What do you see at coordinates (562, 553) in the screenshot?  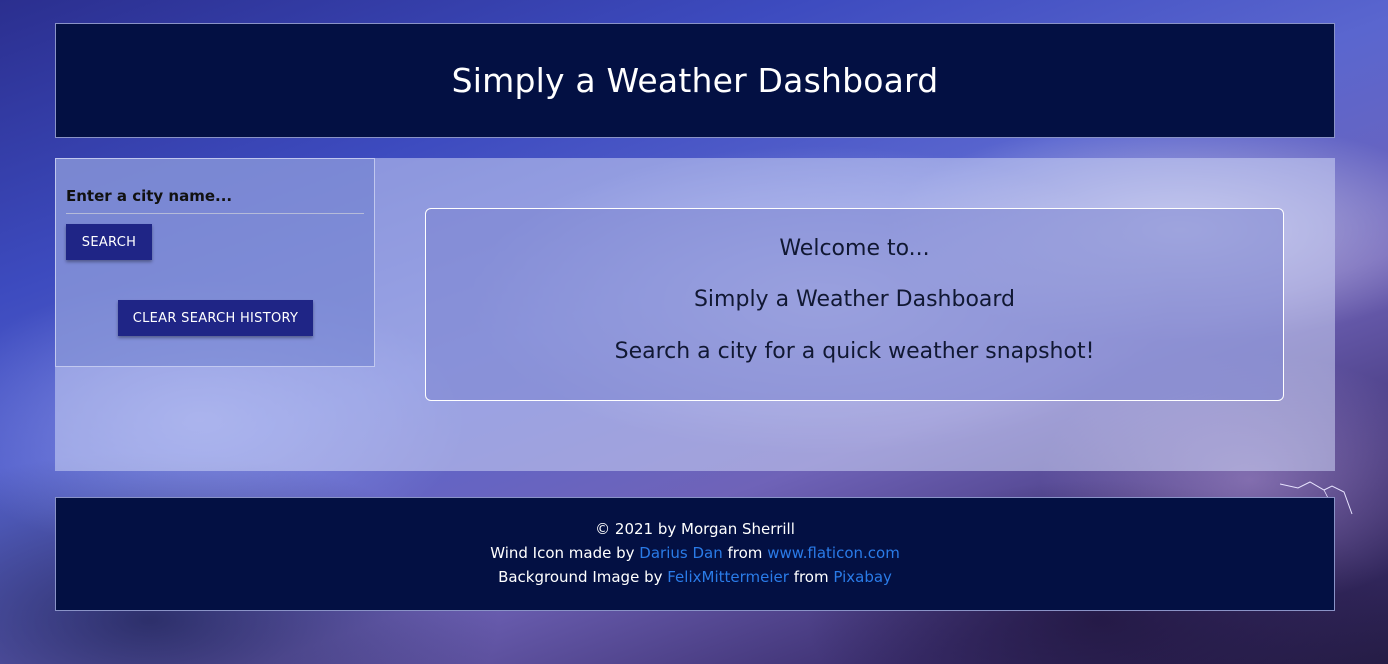 I see `wind-credit-prefix: Wind Icon made by` at bounding box center [562, 553].